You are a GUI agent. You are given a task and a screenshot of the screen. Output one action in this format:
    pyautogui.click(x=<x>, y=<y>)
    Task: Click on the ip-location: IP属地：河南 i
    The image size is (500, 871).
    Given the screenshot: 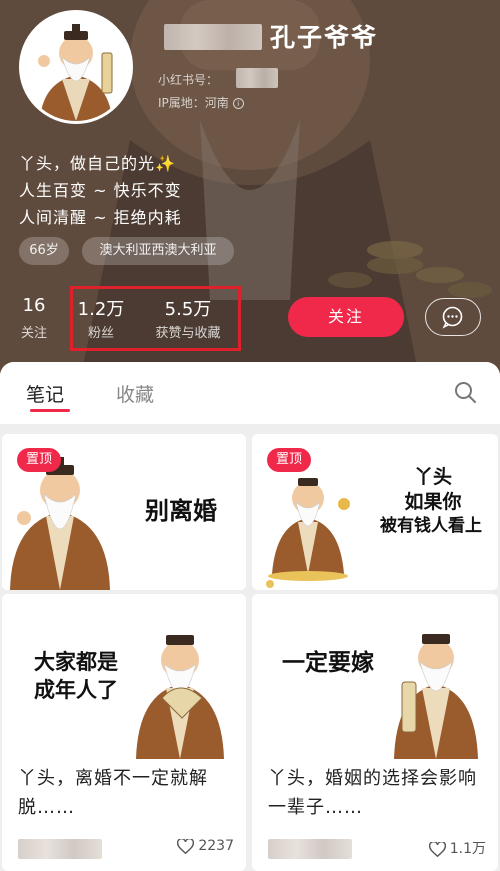 What is the action you would take?
    pyautogui.click(x=201, y=102)
    